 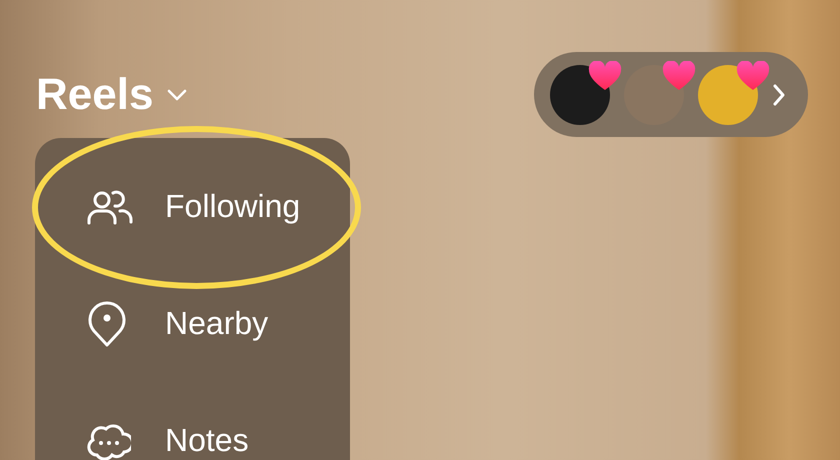 What do you see at coordinates (192, 323) in the screenshot?
I see `menu-item: Nearby` at bounding box center [192, 323].